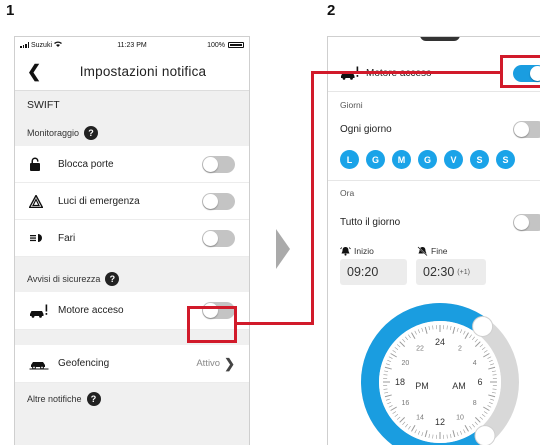  I want to click on day-button: M, so click(401, 159).